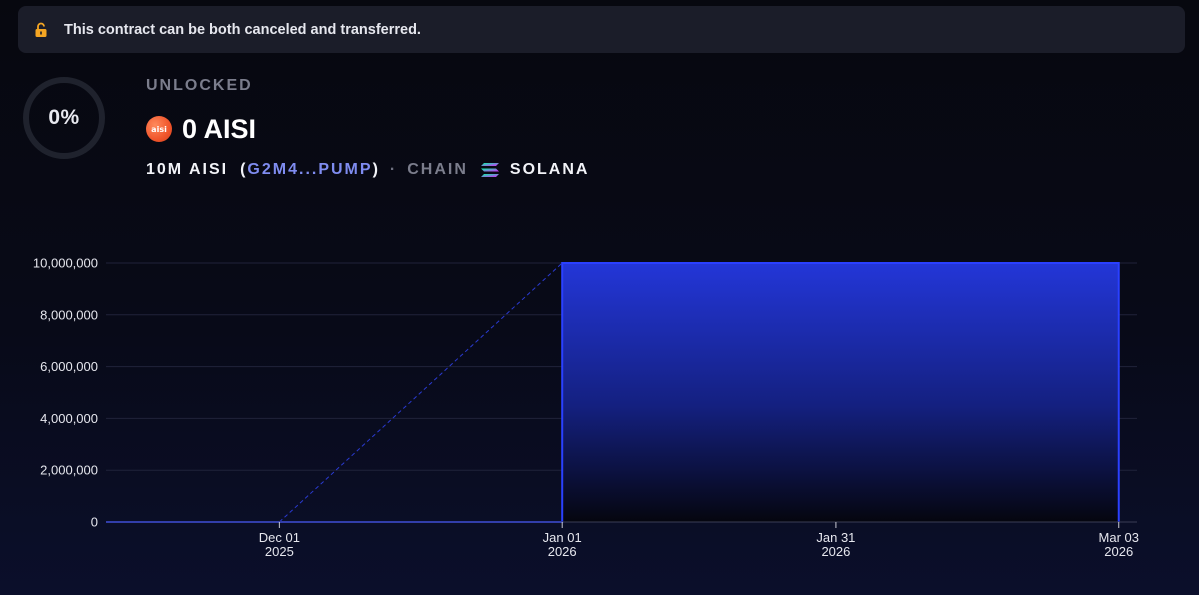 This screenshot has width=1199, height=595. What do you see at coordinates (1119, 537) in the screenshot?
I see `x-tick-label: Mar 03` at bounding box center [1119, 537].